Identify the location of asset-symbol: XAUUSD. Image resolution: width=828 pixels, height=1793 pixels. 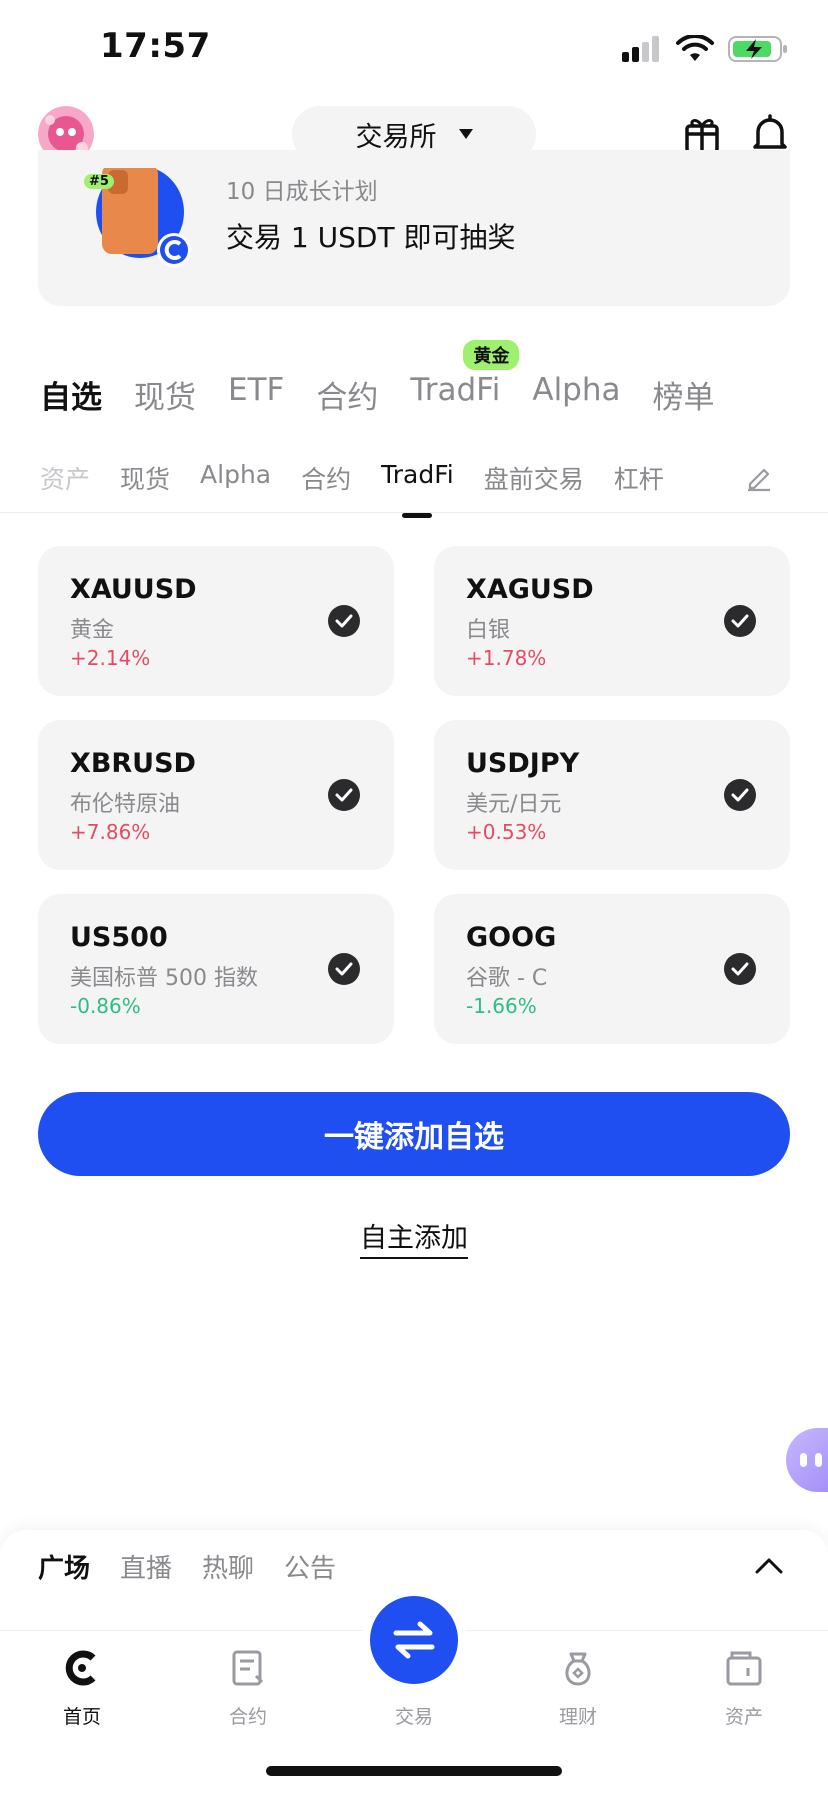
(133, 589).